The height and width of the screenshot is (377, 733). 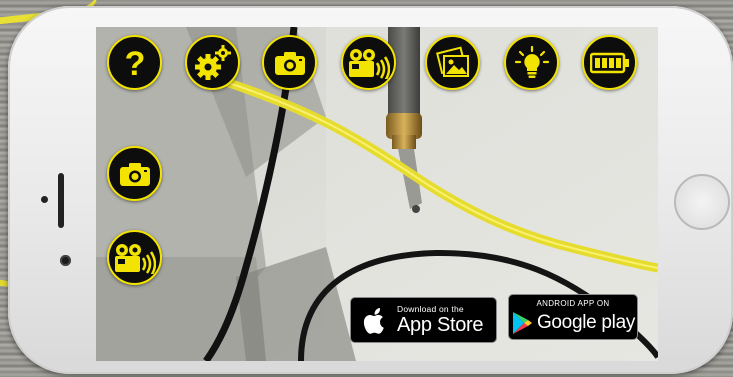 I want to click on gallery-glyph, so click(x=452, y=61).